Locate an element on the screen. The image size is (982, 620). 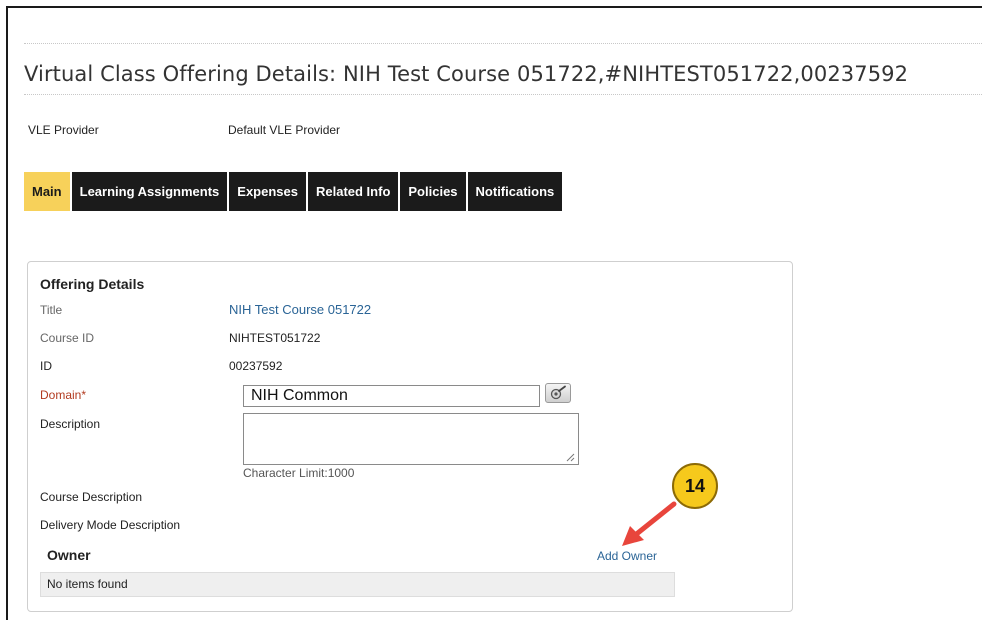
search-picker-icon is located at coordinates (558, 393).